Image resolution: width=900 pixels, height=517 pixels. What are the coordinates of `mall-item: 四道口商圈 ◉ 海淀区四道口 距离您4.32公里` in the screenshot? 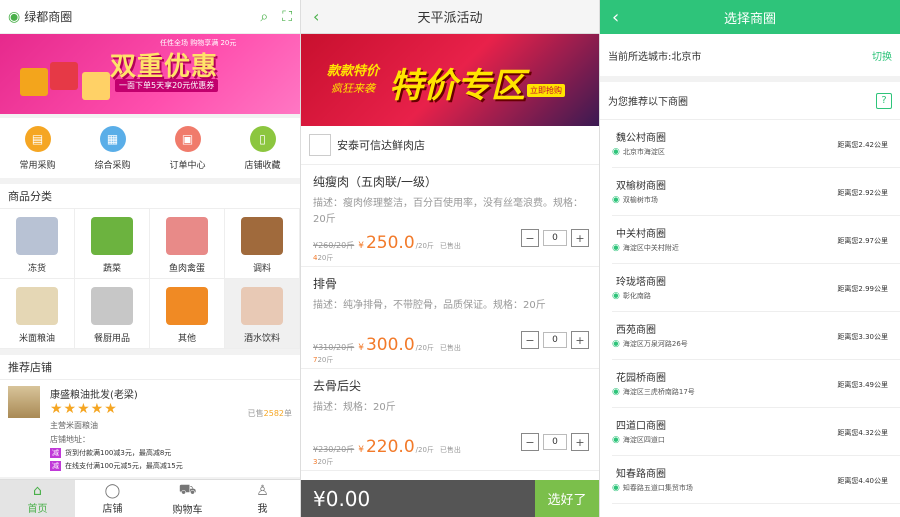 It's located at (756, 432).